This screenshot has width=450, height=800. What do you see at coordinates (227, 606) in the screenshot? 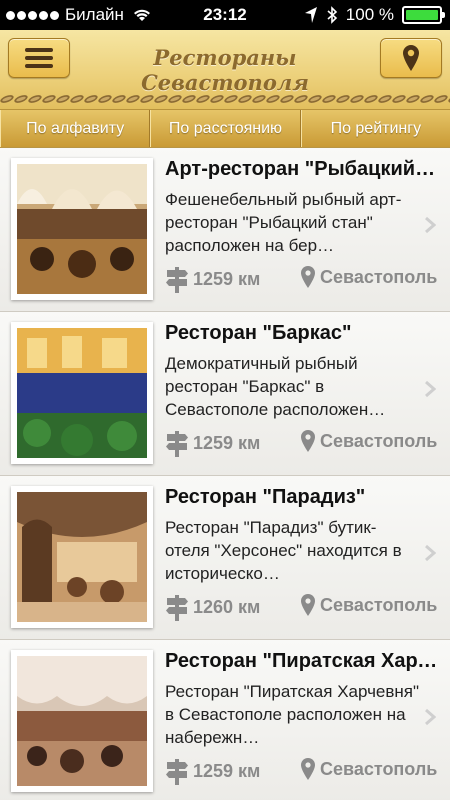
I see `distance-value: 1260 км` at bounding box center [227, 606].